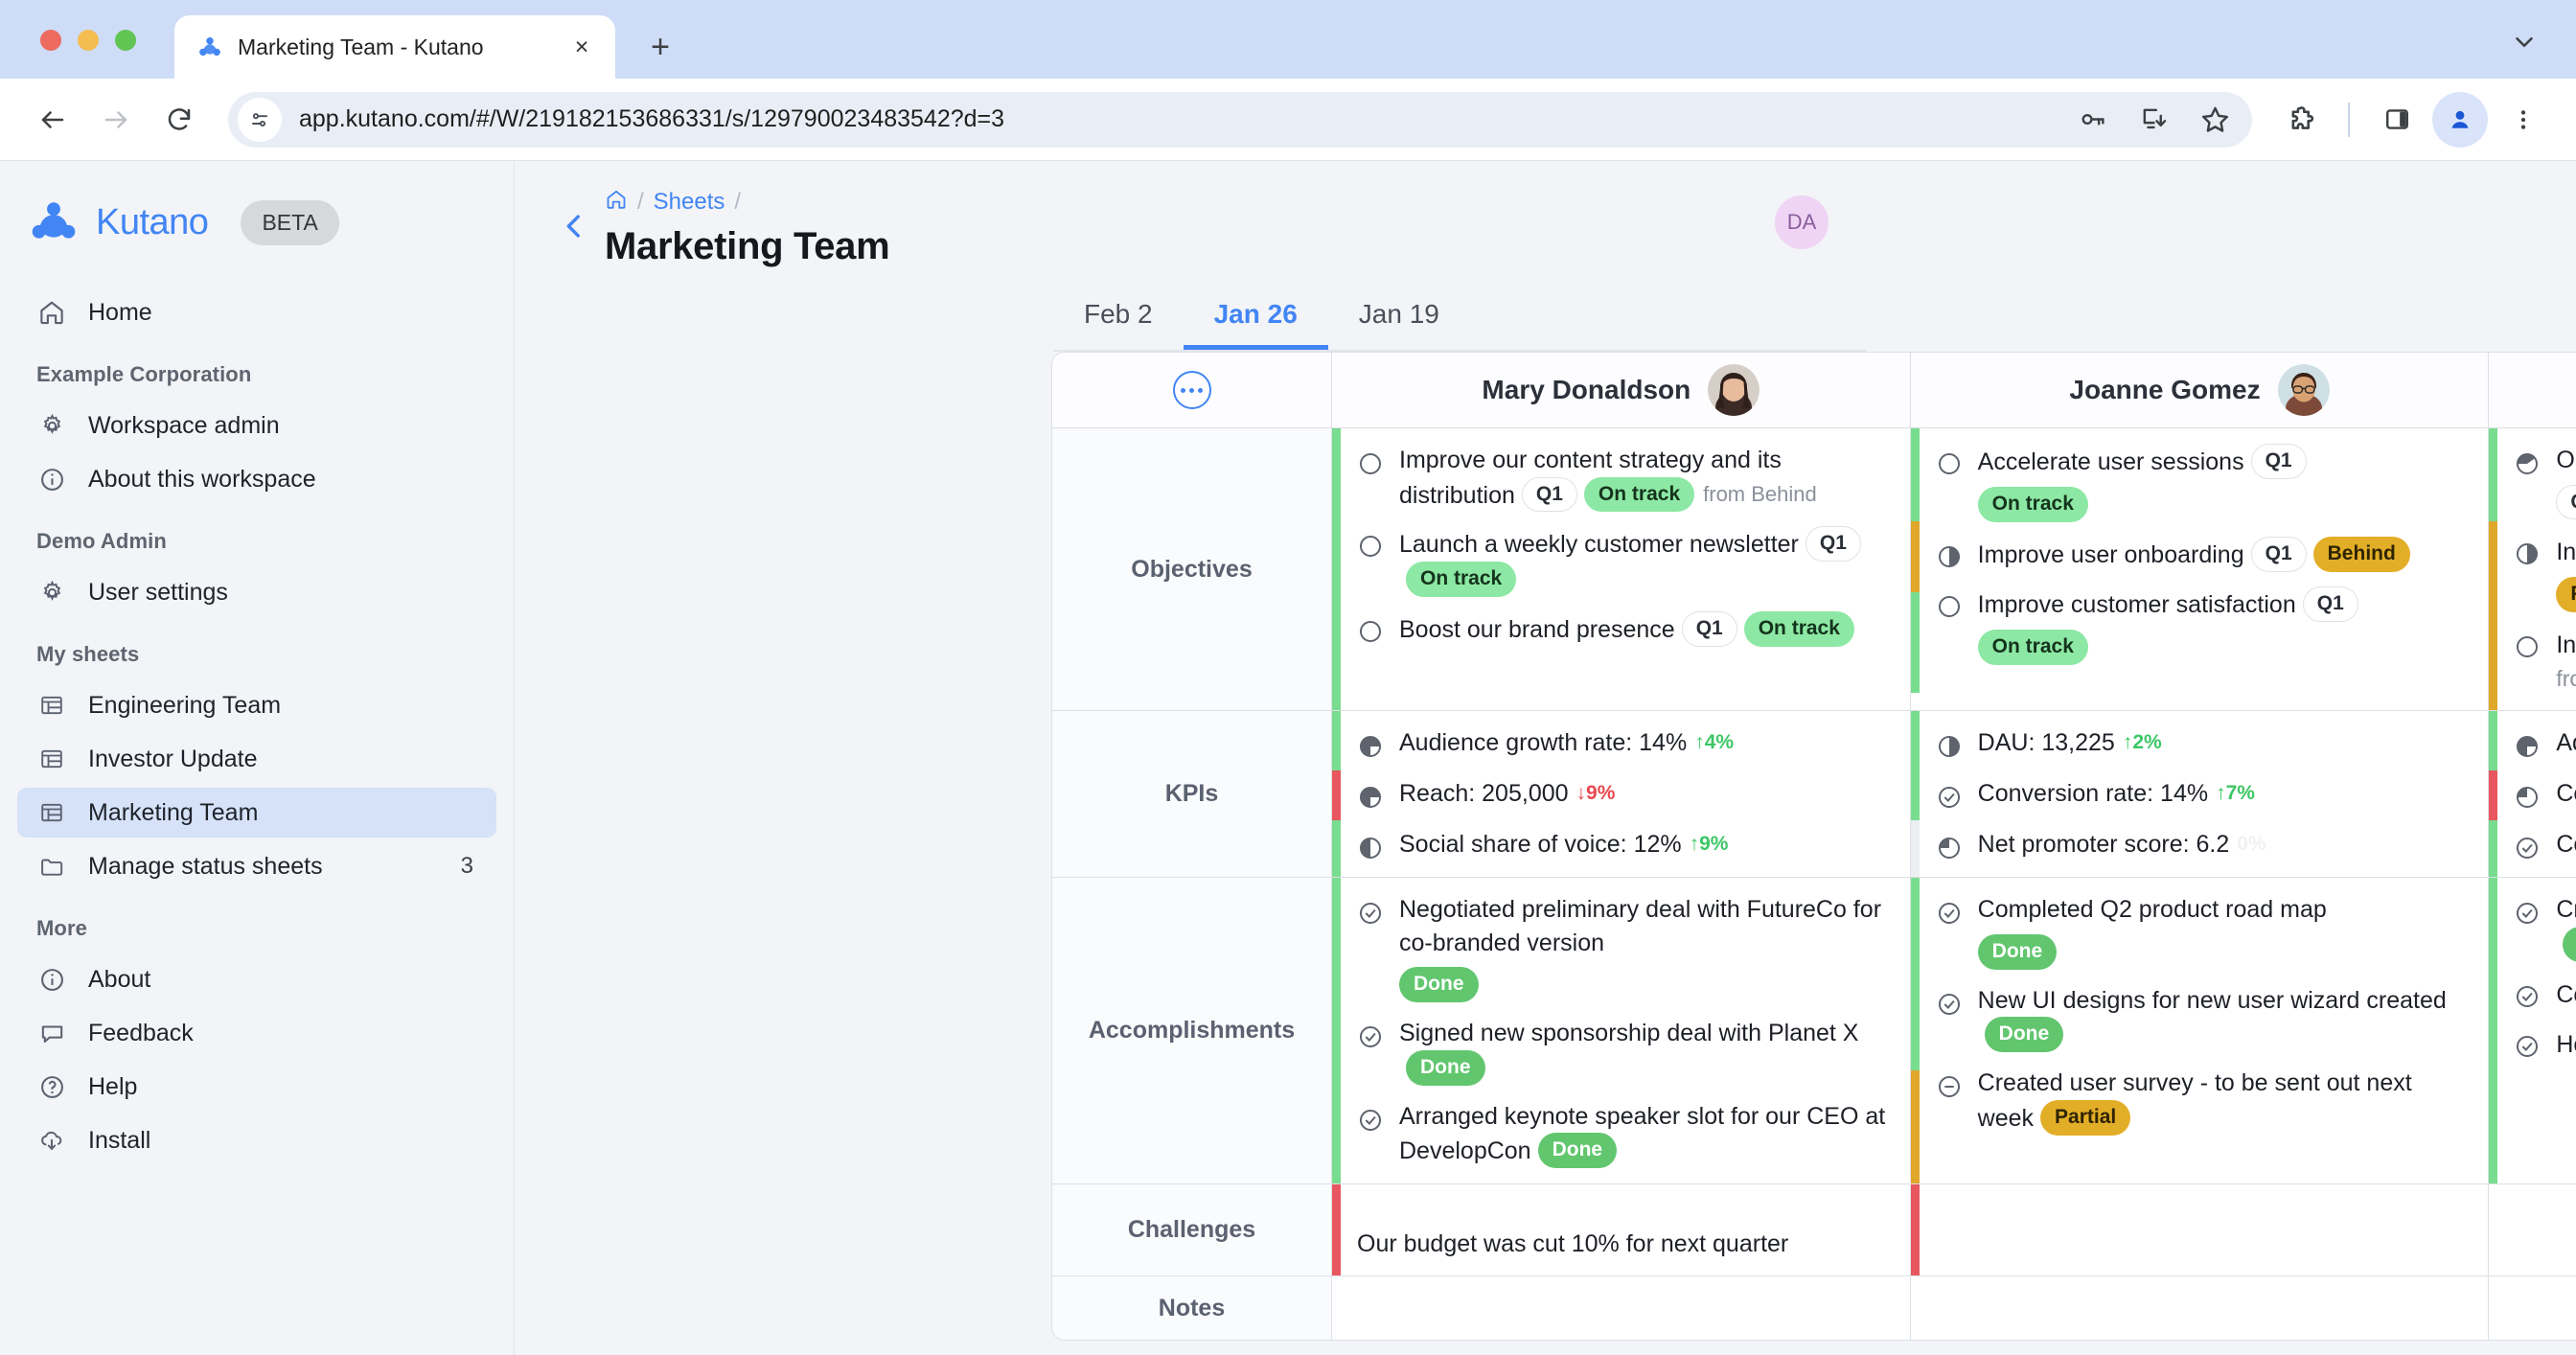 Image resolution: width=2576 pixels, height=1355 pixels. Describe the element at coordinates (2203, 844) in the screenshot. I see `list-item: Net promoter score: 6.2 0%` at that location.